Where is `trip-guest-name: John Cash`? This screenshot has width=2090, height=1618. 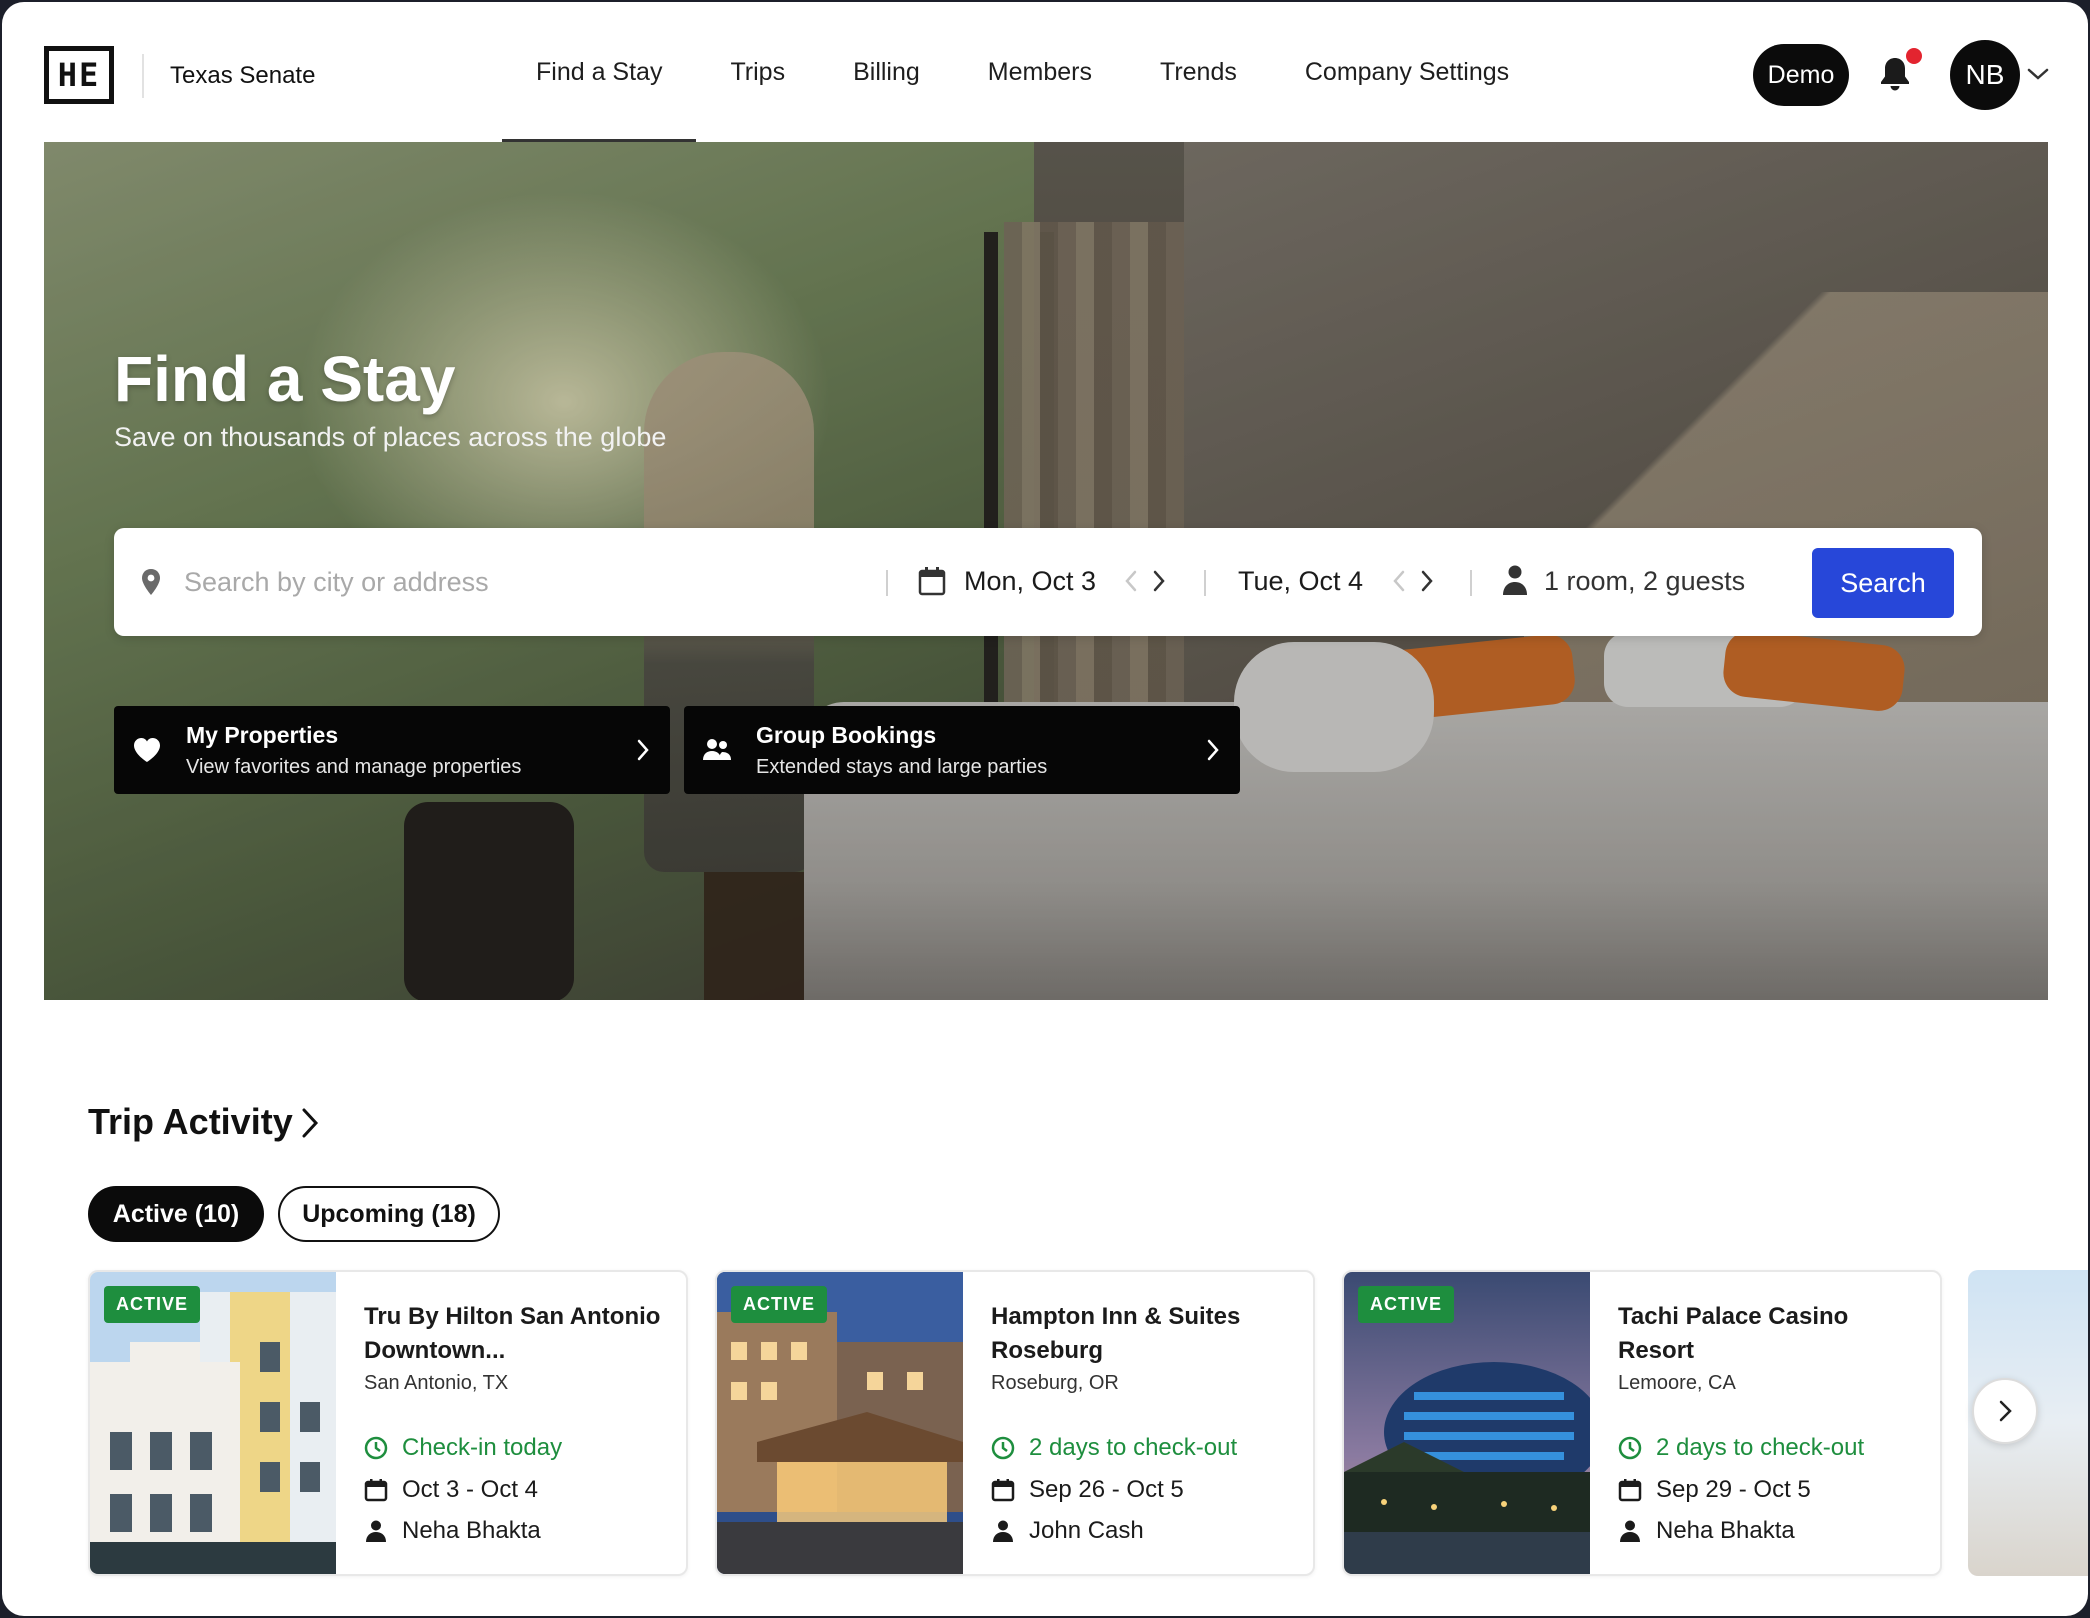
trip-guest-name: John Cash is located at coordinates (1086, 1530).